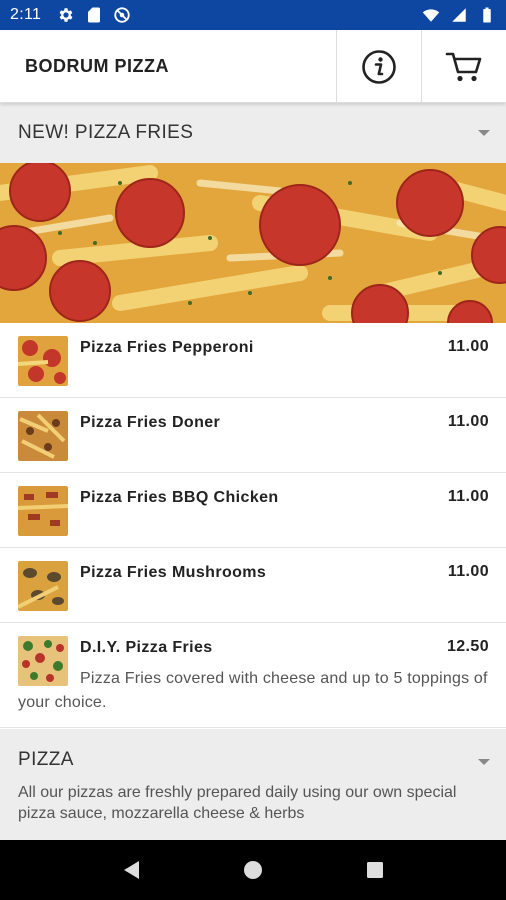  I want to click on signal-icon, so click(459, 15).